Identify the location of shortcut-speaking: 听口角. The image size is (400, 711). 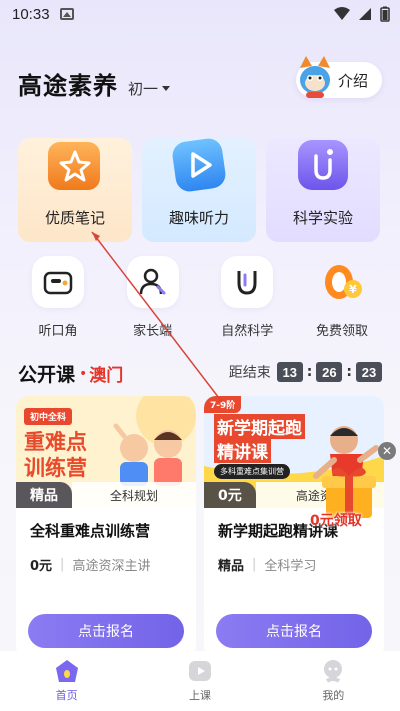
(58, 297).